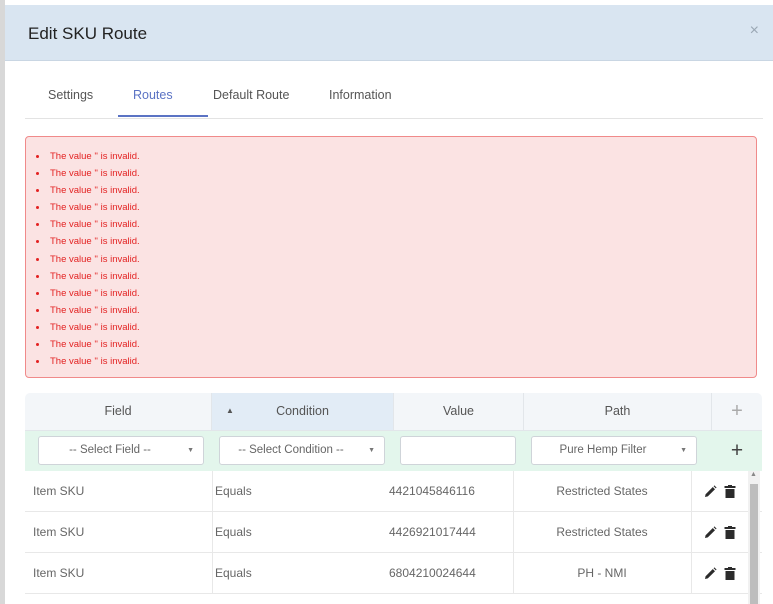 This screenshot has height=604, width=773. Describe the element at coordinates (251, 95) in the screenshot. I see `tab-default-route: Default Route` at that location.